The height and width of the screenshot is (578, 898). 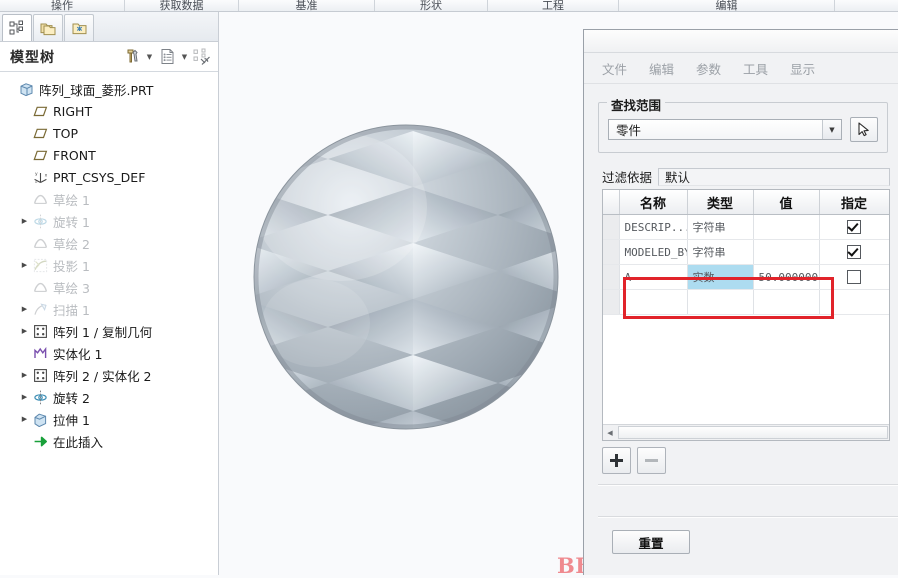 What do you see at coordinates (755, 68) in the screenshot?
I see `dialog-menu-item: 工具` at bounding box center [755, 68].